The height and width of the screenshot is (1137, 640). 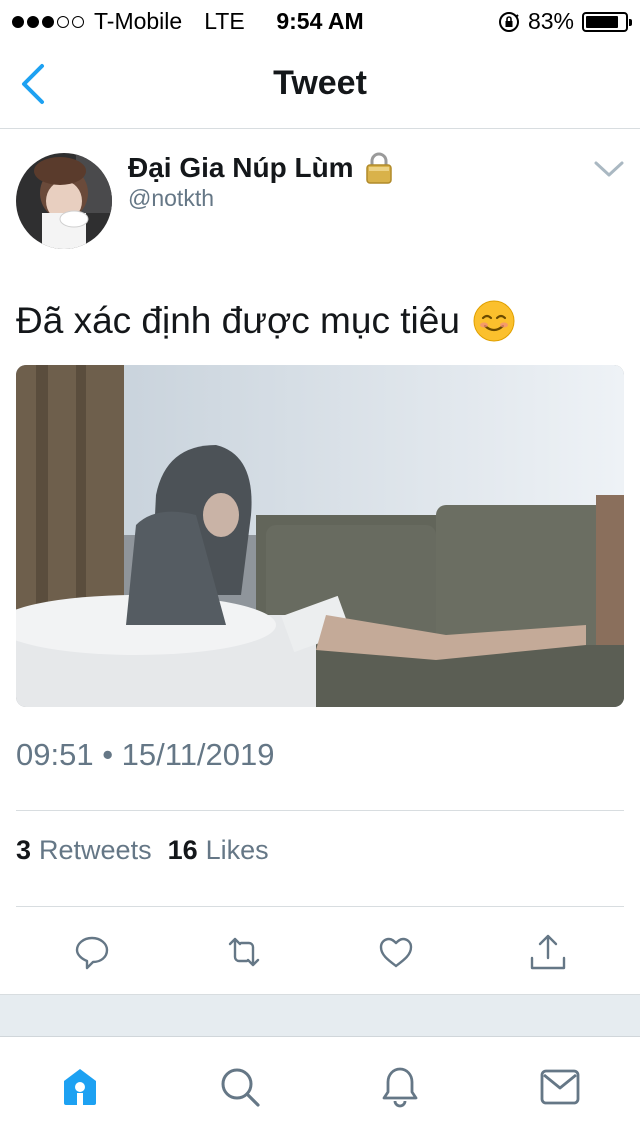 I want to click on reply-icon, so click(x=92, y=952).